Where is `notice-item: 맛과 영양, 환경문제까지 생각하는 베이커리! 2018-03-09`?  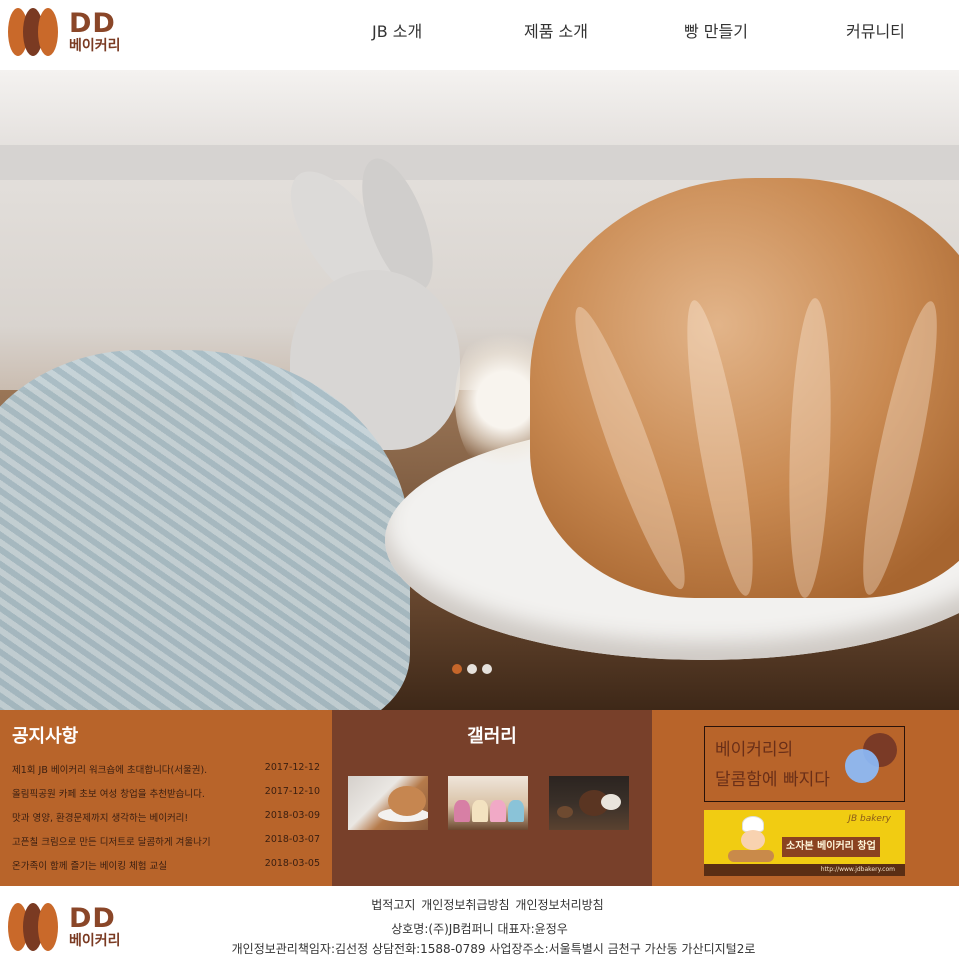 notice-item: 맛과 영양, 환경문제까지 생각하는 베이커리! 2018-03-09 is located at coordinates (166, 822).